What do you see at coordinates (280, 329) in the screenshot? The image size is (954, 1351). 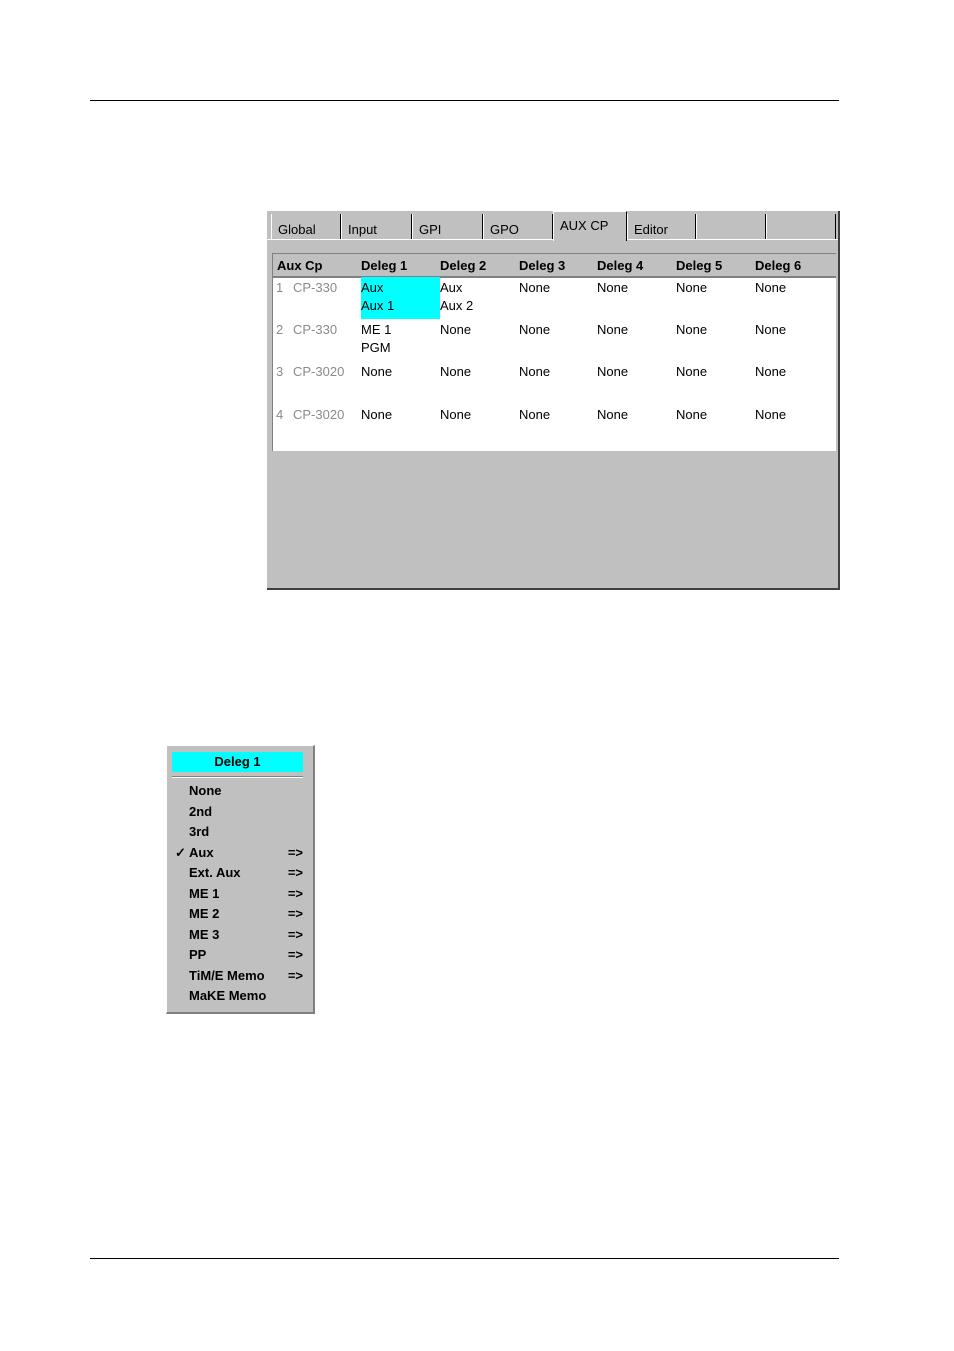 I see `row-number: 2` at bounding box center [280, 329].